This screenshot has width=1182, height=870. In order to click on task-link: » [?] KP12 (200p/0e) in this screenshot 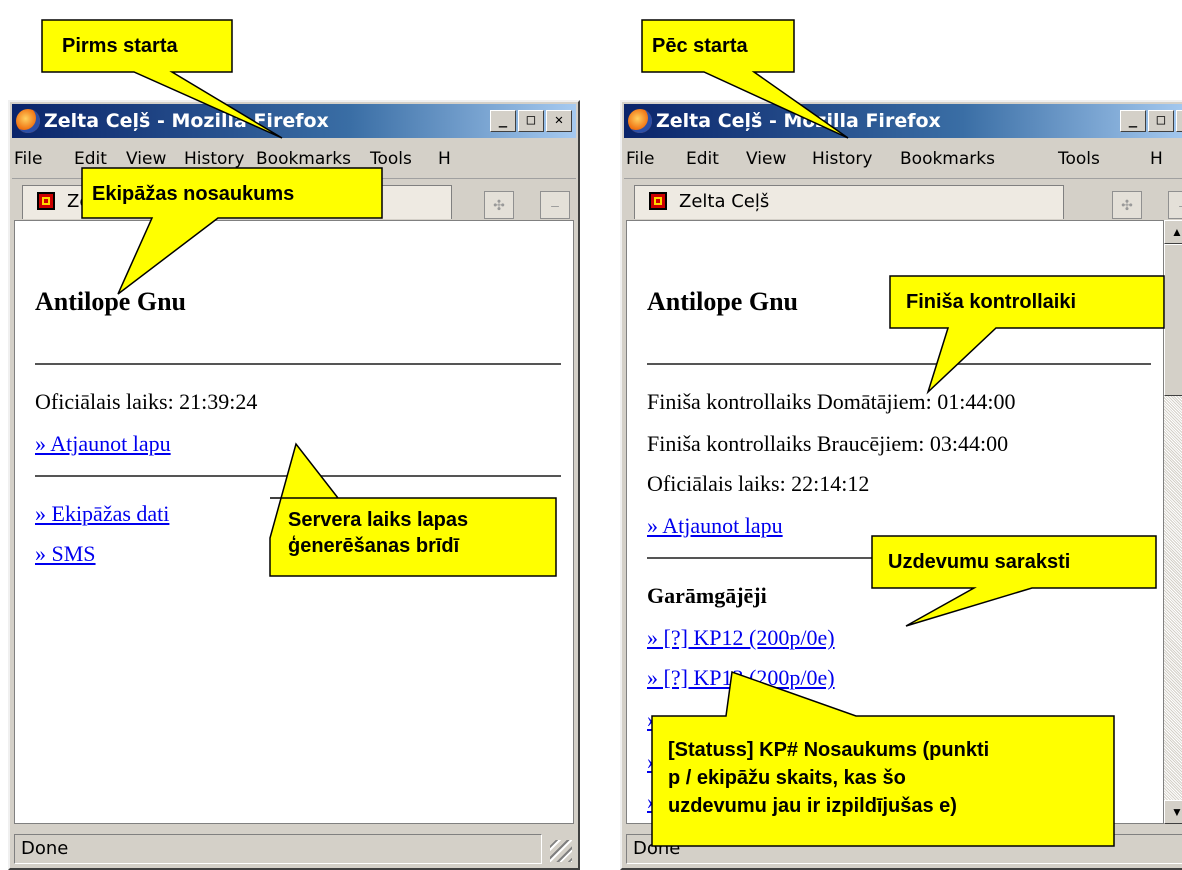, I will do `click(741, 638)`.